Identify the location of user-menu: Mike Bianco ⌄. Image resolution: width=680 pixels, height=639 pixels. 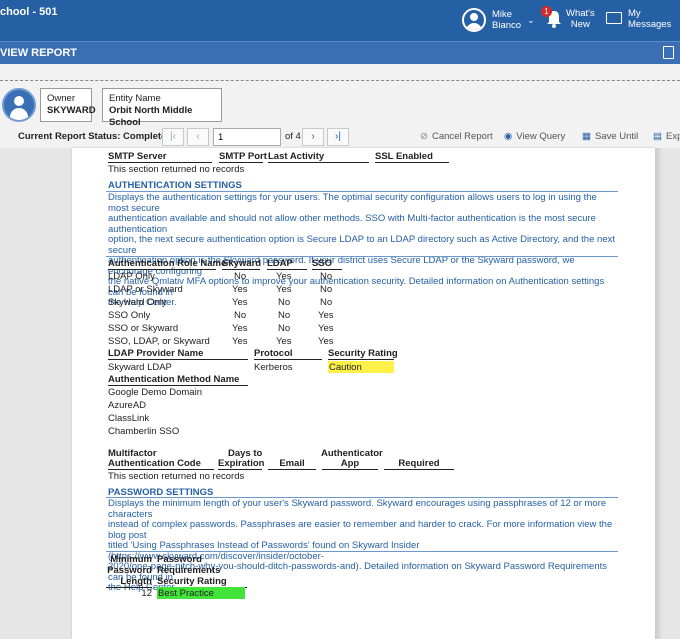
(498, 20).